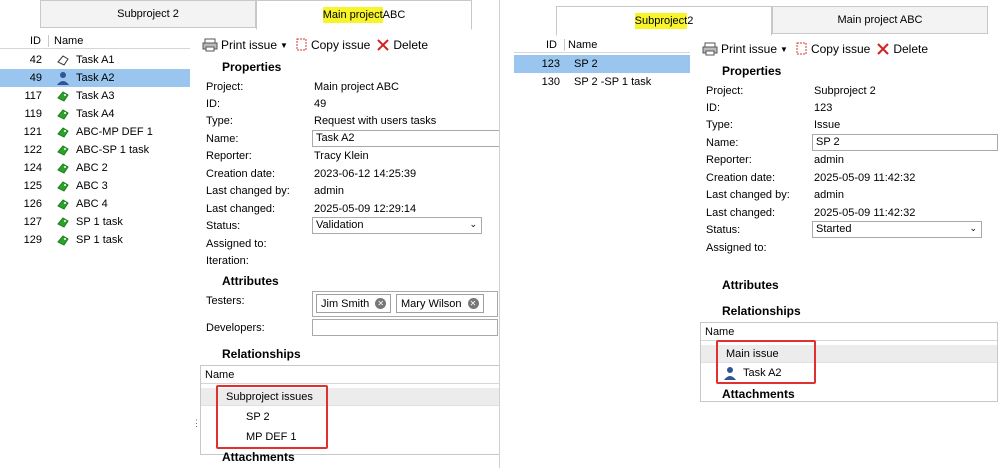 Image resolution: width=998 pixels, height=468 pixels. I want to click on assigned-to-label: Assigned to:, so click(236, 244).